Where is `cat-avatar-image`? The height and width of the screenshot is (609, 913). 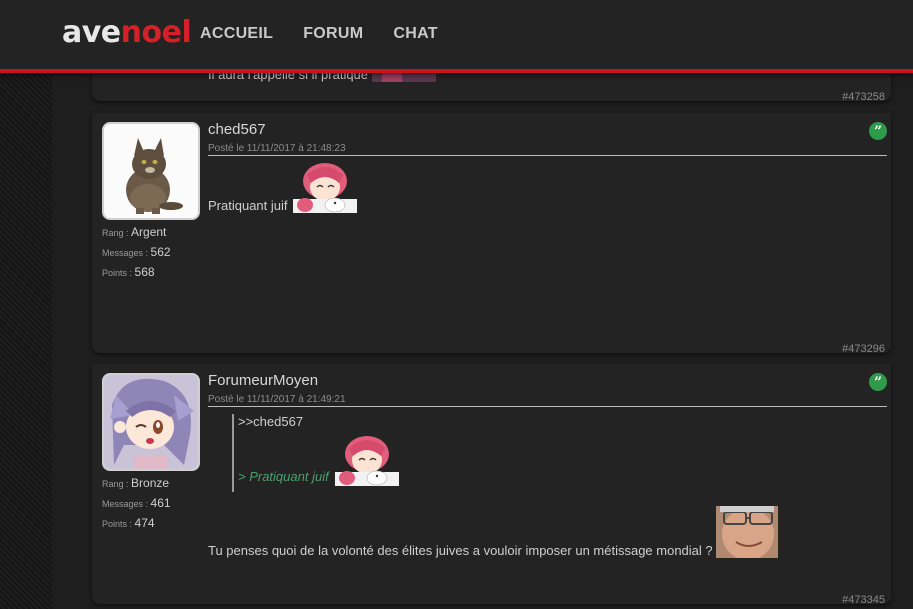
cat-avatar-image is located at coordinates (151, 171).